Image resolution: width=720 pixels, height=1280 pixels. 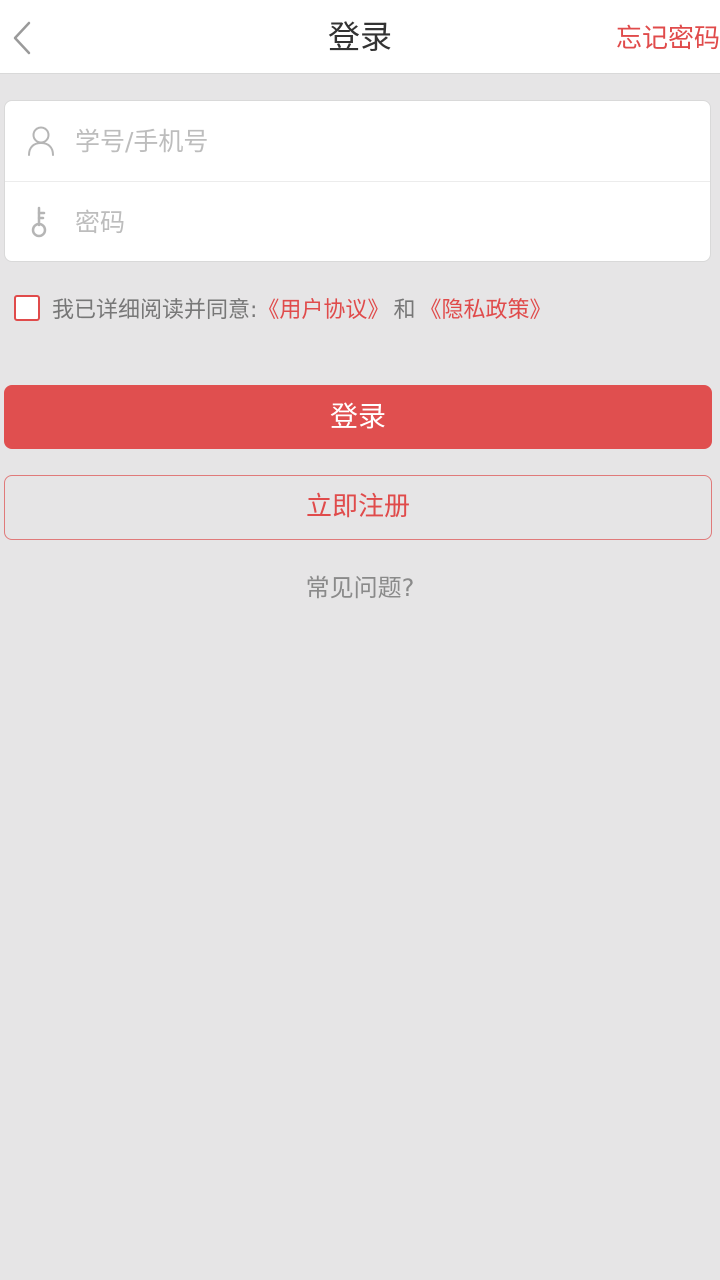 I want to click on faq-link: 常见问题?, so click(x=360, y=585).